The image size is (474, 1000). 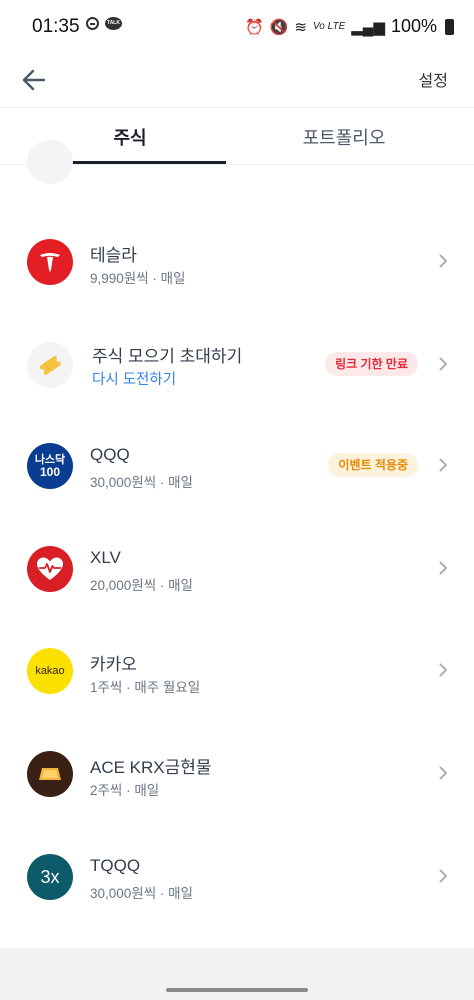 What do you see at coordinates (237, 877) in the screenshot?
I see `list-item-tqqq: 3x TQQQ 30,000원씩 · 매일` at bounding box center [237, 877].